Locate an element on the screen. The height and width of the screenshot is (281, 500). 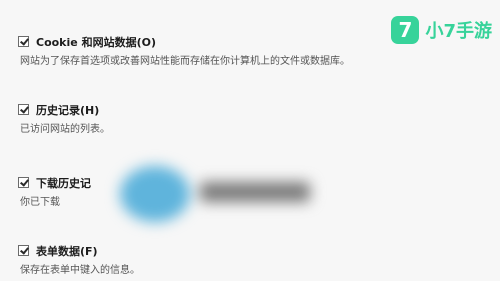
history-label: 历史记录(H) is located at coordinates (68, 110).